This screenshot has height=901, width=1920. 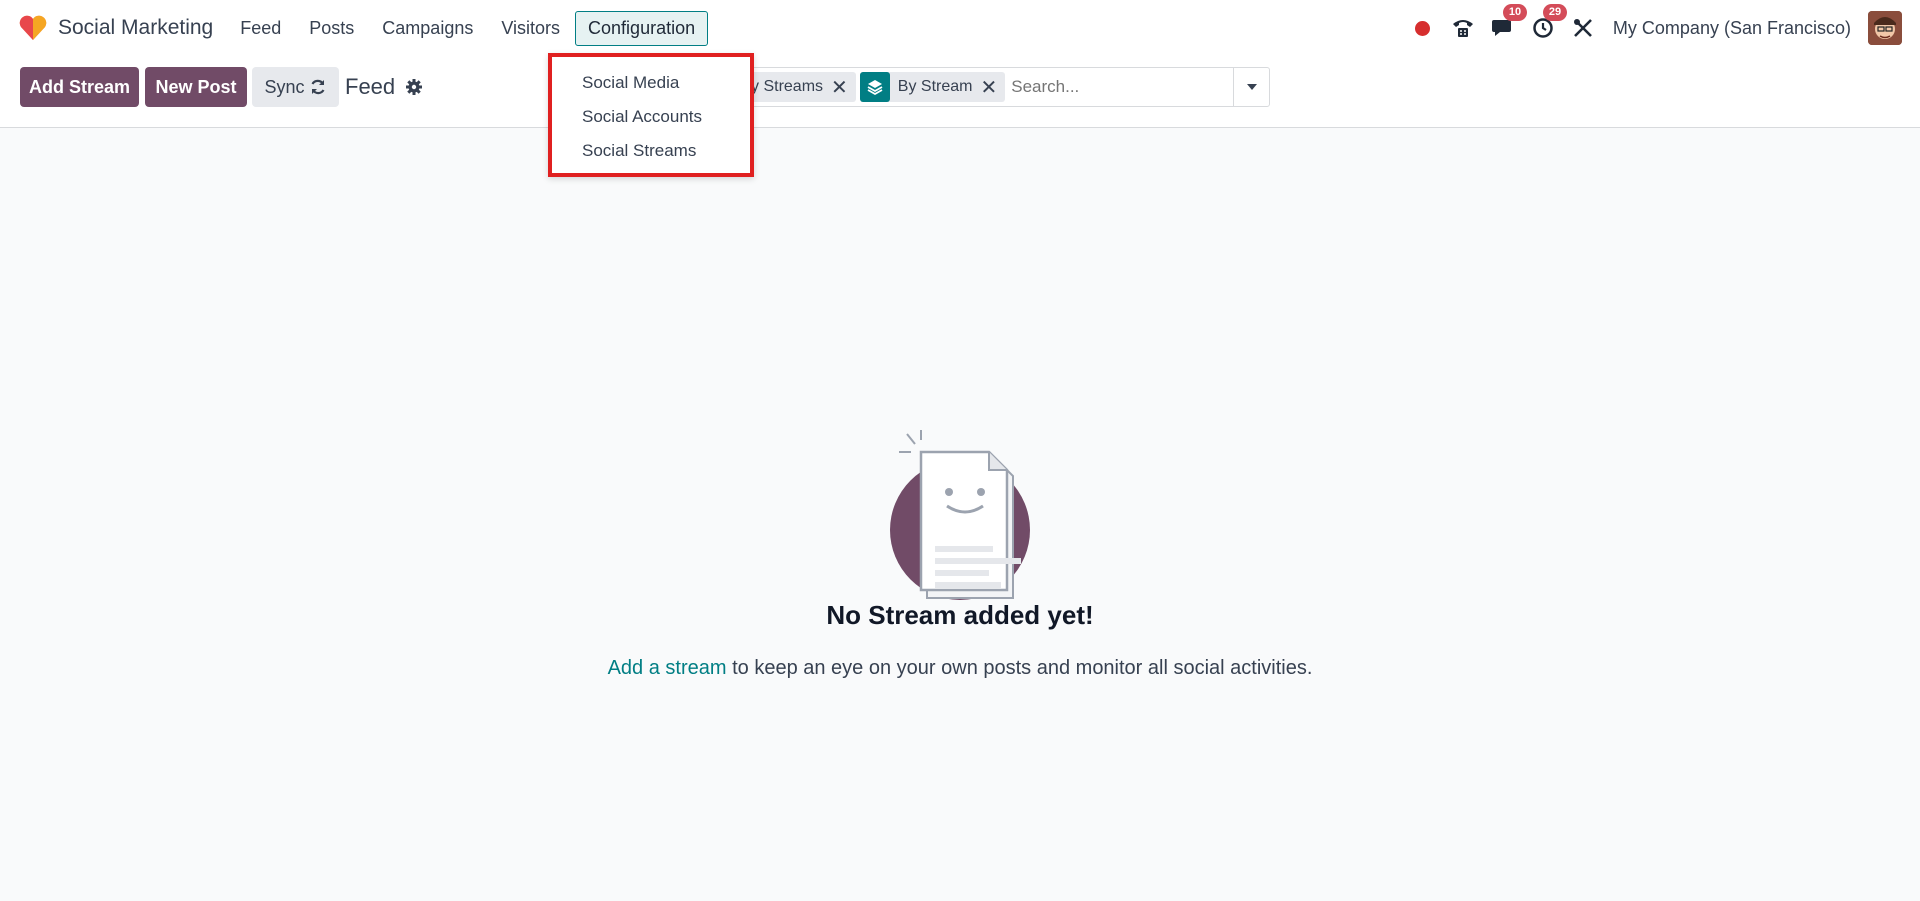 I want to click on dropdown-item-social-streams: Social Streams, so click(x=651, y=151).